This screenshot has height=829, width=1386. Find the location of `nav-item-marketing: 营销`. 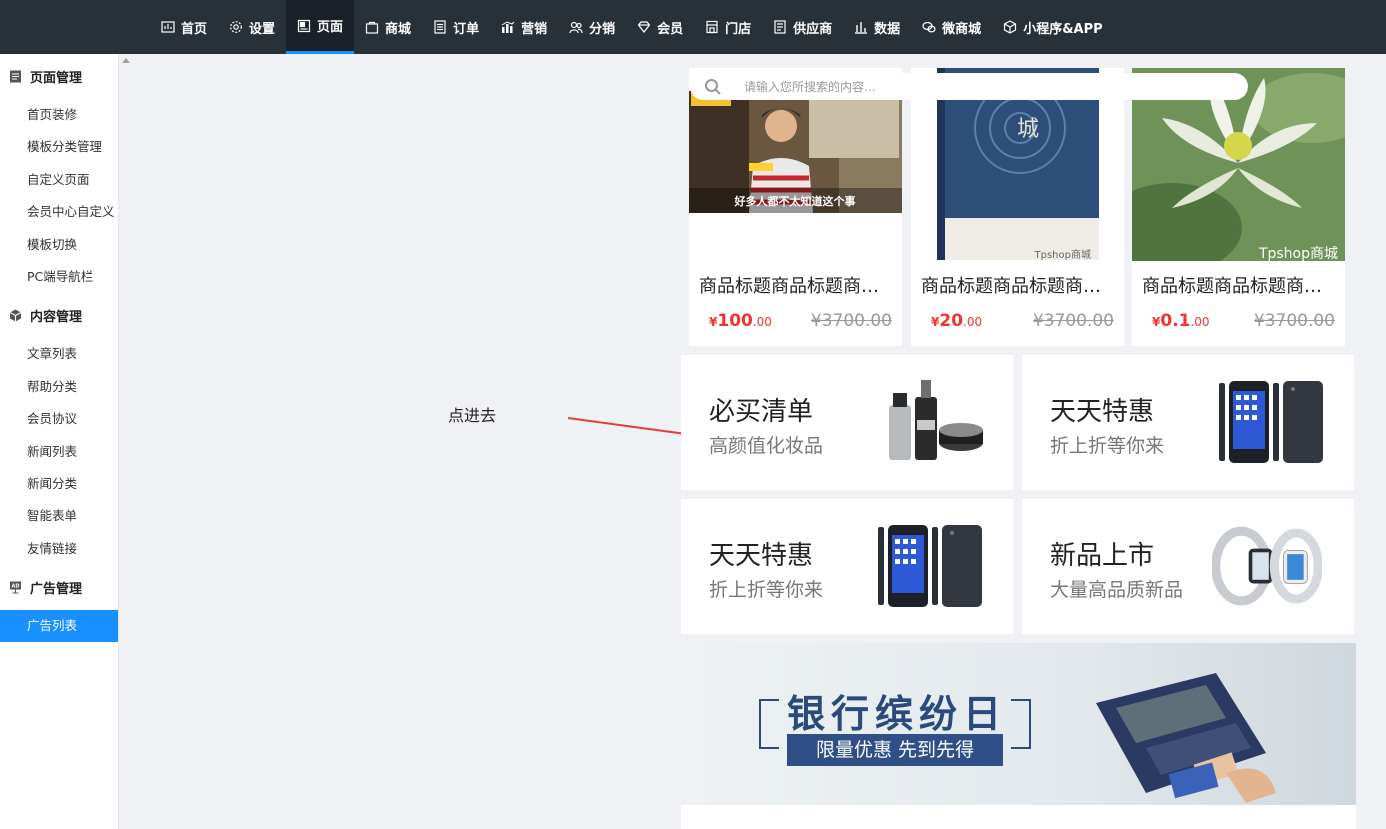

nav-item-marketing: 营销 is located at coordinates (524, 27).